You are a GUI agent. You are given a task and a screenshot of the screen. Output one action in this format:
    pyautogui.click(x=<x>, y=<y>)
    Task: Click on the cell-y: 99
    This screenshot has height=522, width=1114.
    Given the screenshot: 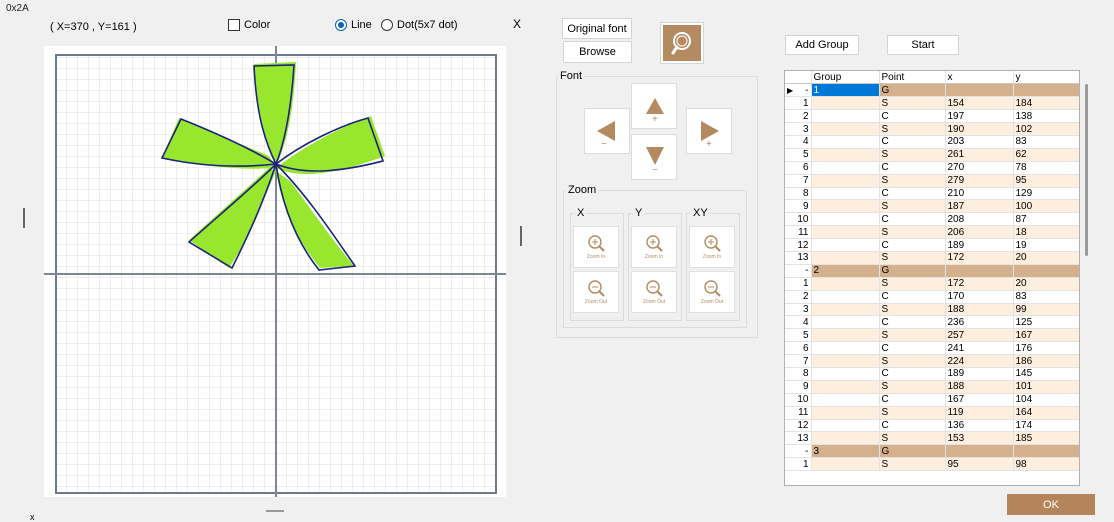 What is the action you would take?
    pyautogui.click(x=1046, y=310)
    